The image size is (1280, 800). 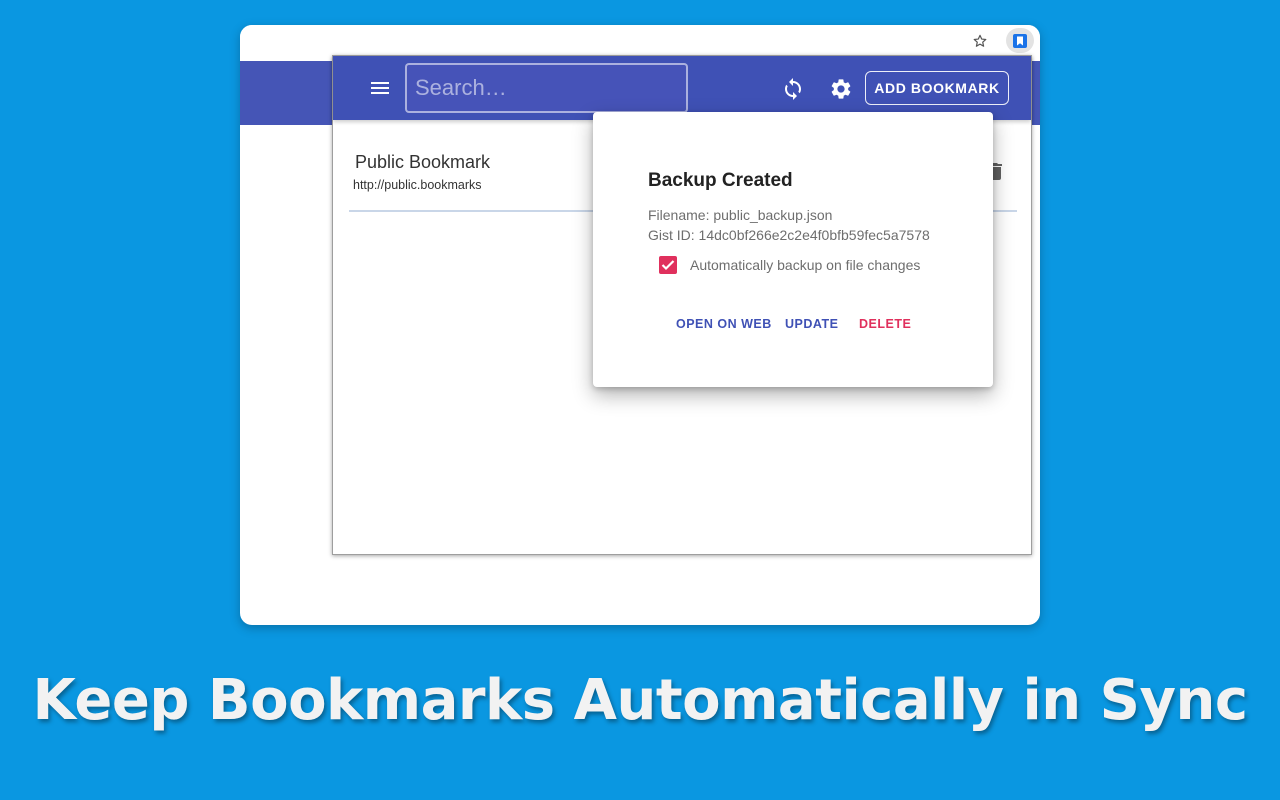 I want to click on bookmark-url: http://public.bookmarks, so click(x=417, y=185).